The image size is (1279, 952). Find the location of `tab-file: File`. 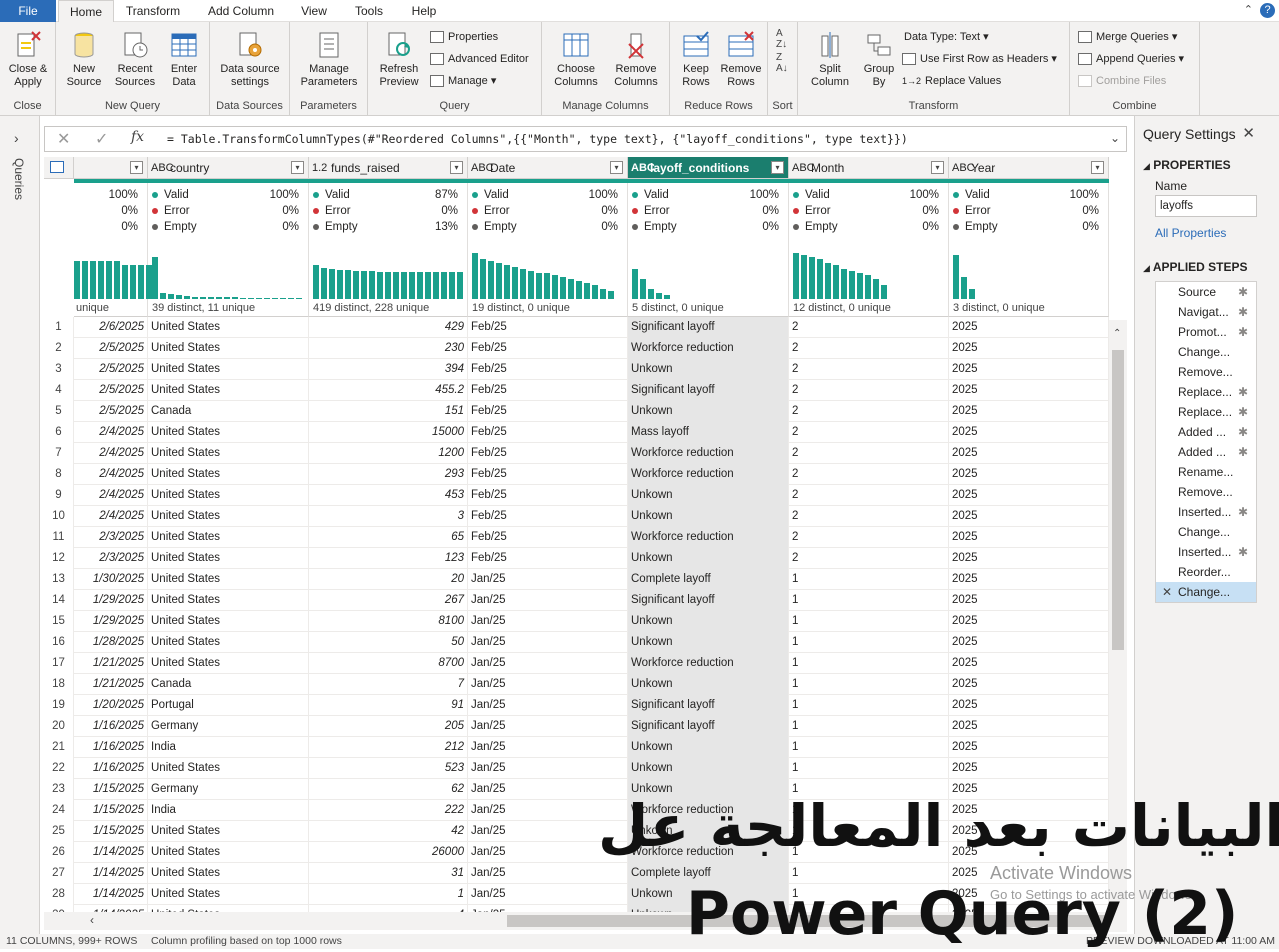

tab-file: File is located at coordinates (28, 11).